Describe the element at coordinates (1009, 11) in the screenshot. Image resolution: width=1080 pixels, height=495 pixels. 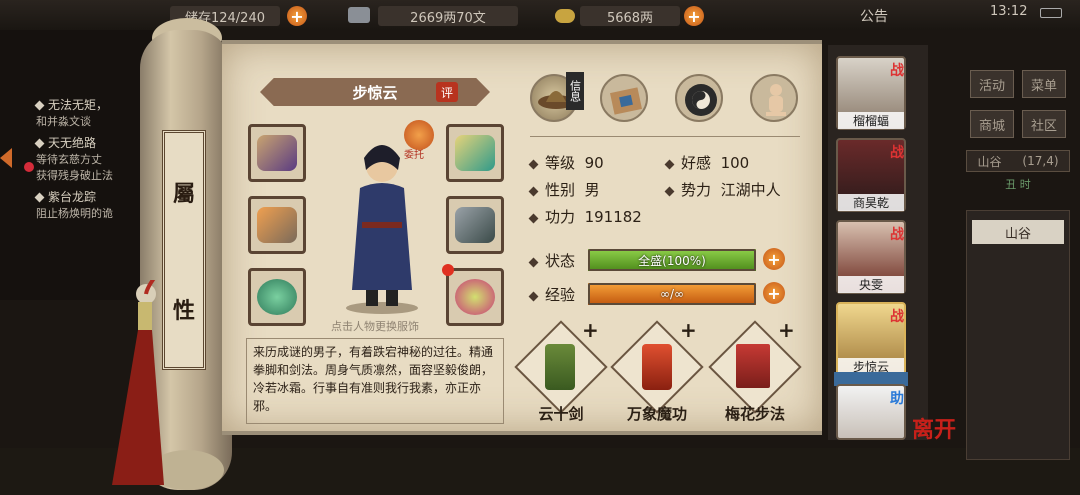
I see `clock: 13:12` at that location.